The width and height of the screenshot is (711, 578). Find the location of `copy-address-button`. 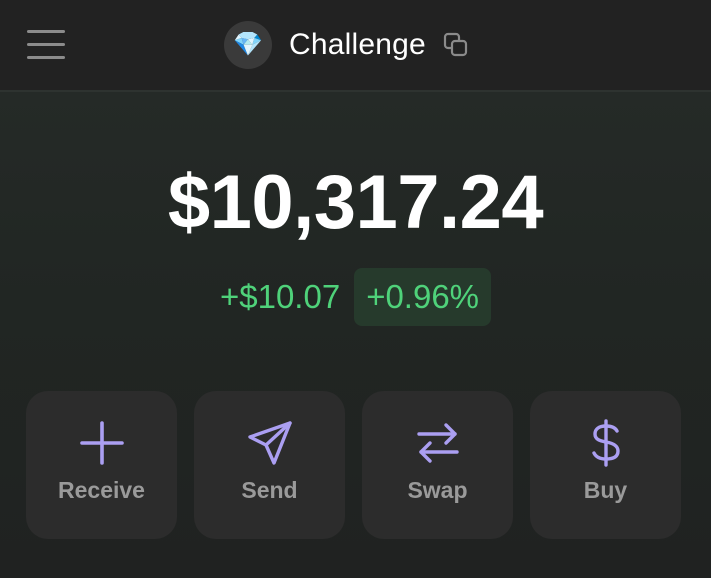

copy-address-button is located at coordinates (456, 45).